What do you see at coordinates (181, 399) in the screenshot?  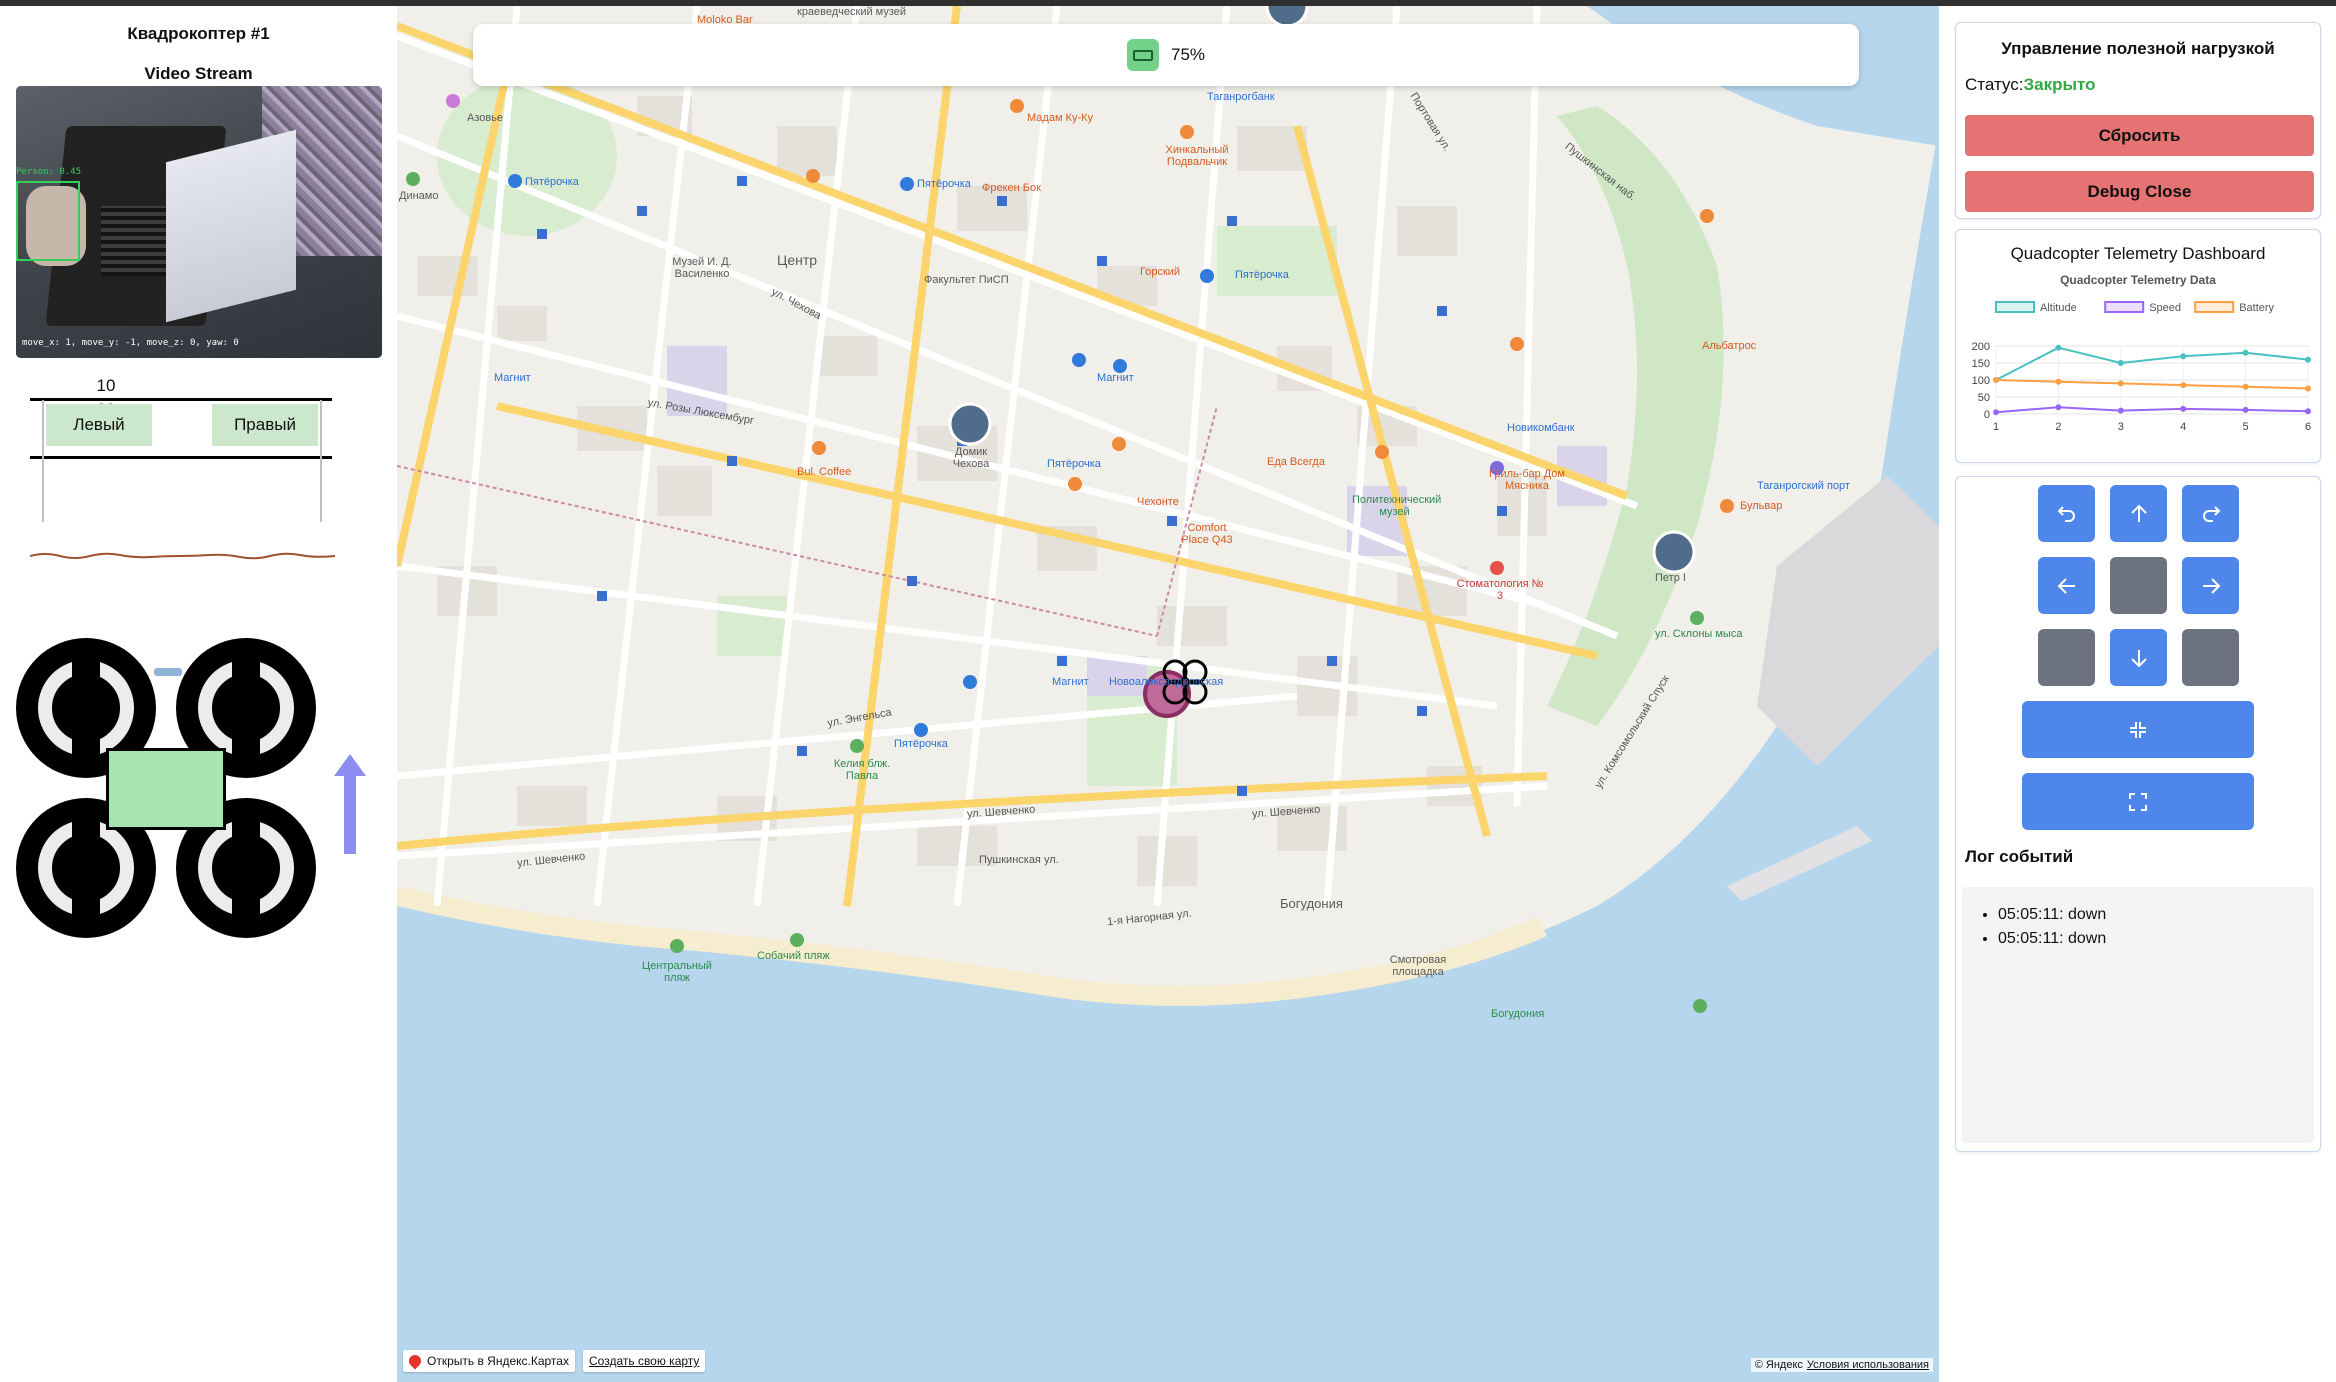 I see `gauge-top-line` at bounding box center [181, 399].